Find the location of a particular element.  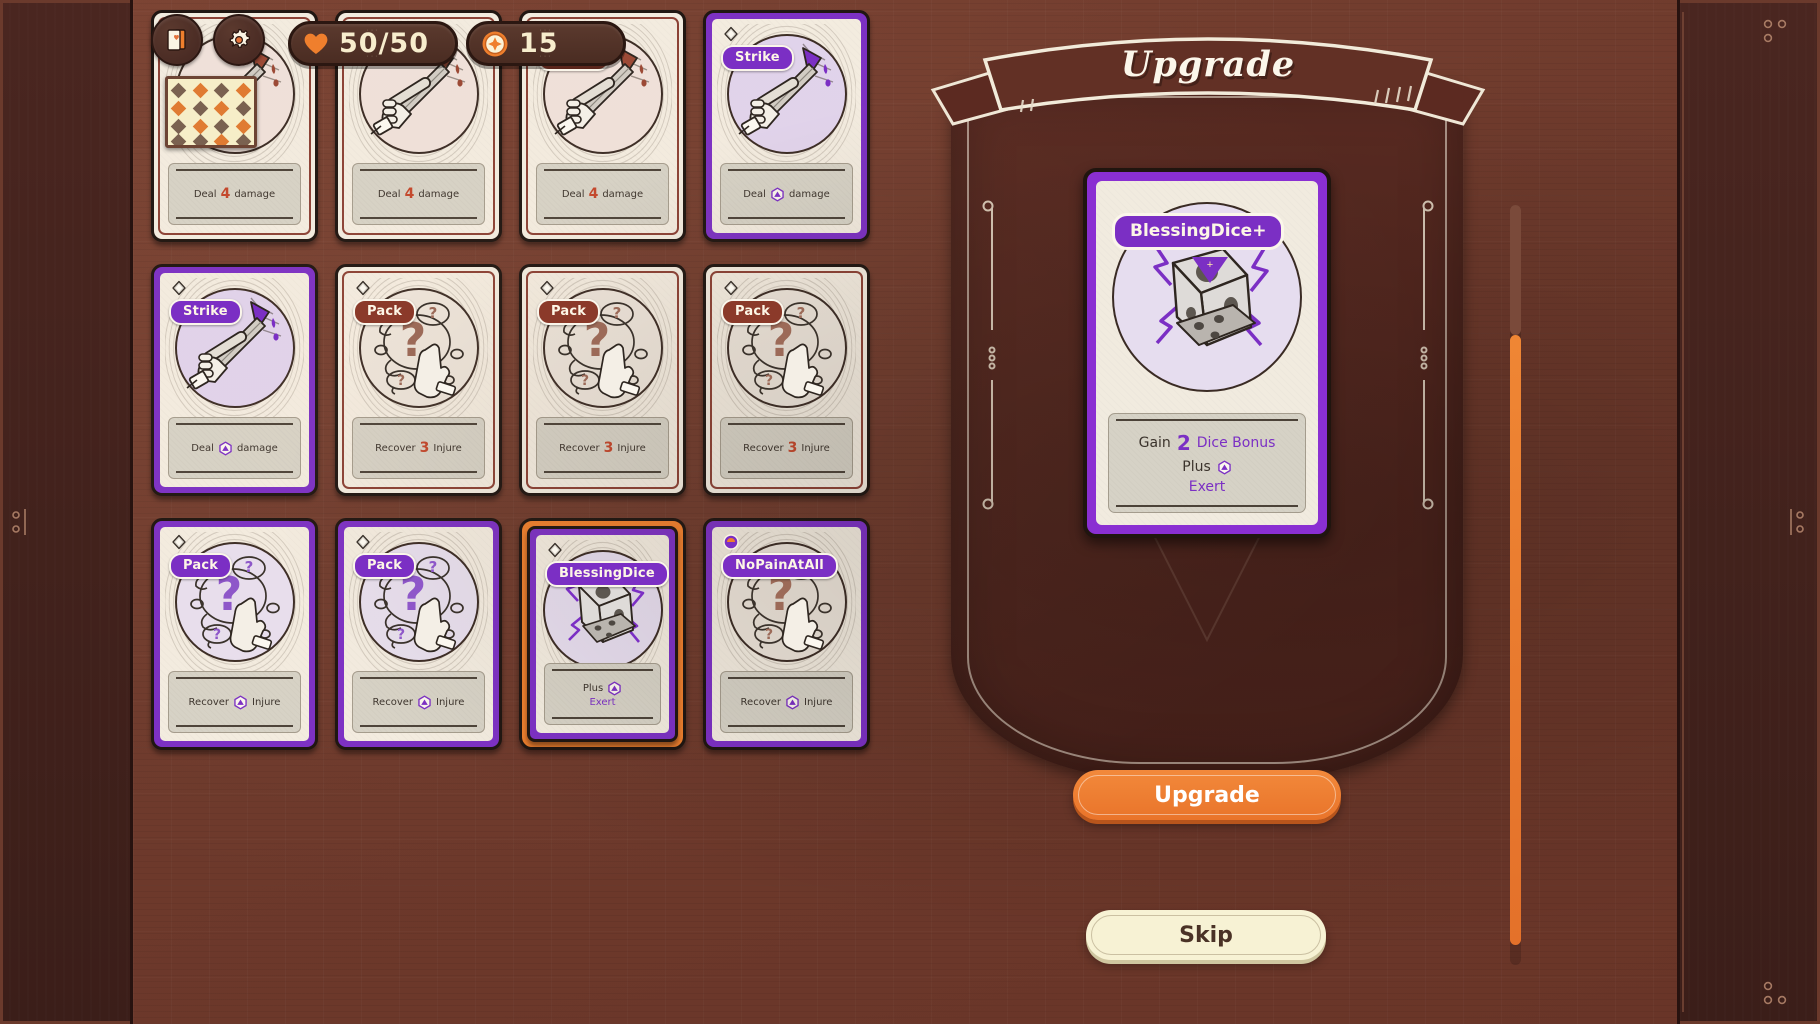

card-inner: Strike Deal damage is located at coordinates (234, 380).